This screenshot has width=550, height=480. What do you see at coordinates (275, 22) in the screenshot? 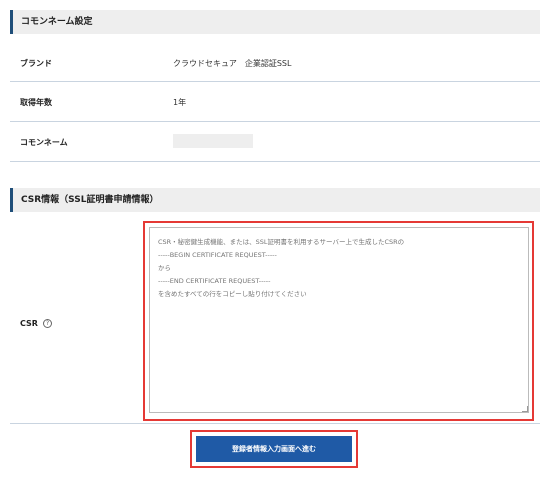
I see `common-name-section-header: コモンネーム設定` at bounding box center [275, 22].